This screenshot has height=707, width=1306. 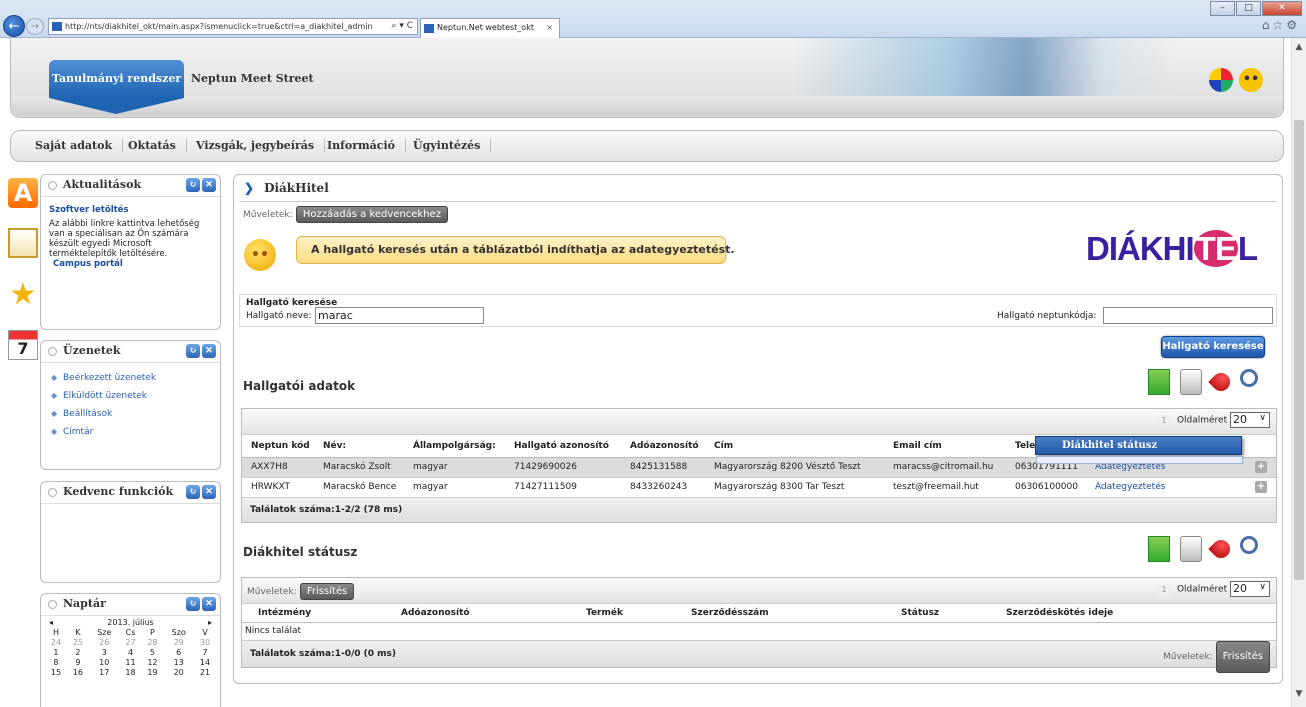 What do you see at coordinates (130, 210) in the screenshot?
I see `news-heading: Szoftver letöltés` at bounding box center [130, 210].